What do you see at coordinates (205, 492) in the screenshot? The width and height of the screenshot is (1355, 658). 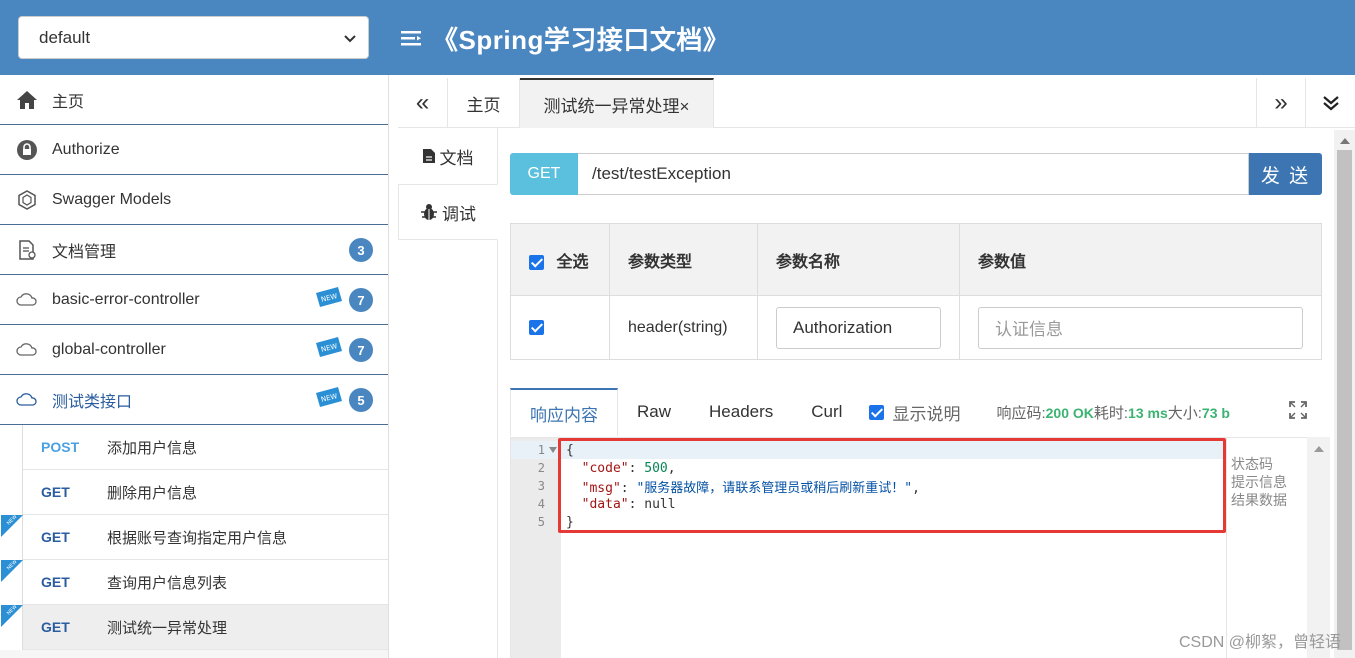 I see `endpoint-item-delete-user: GET 删除用户信息` at bounding box center [205, 492].